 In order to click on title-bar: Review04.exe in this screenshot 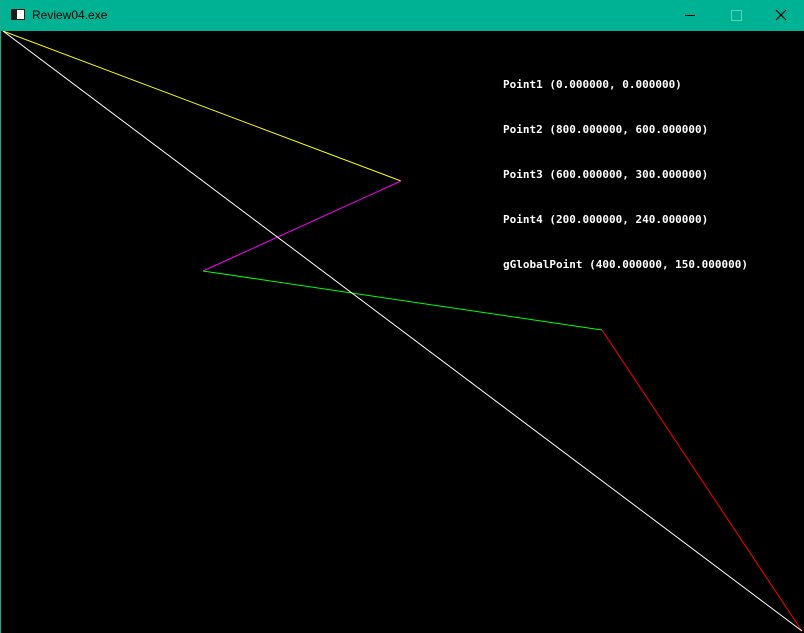, I will do `click(402, 15)`.